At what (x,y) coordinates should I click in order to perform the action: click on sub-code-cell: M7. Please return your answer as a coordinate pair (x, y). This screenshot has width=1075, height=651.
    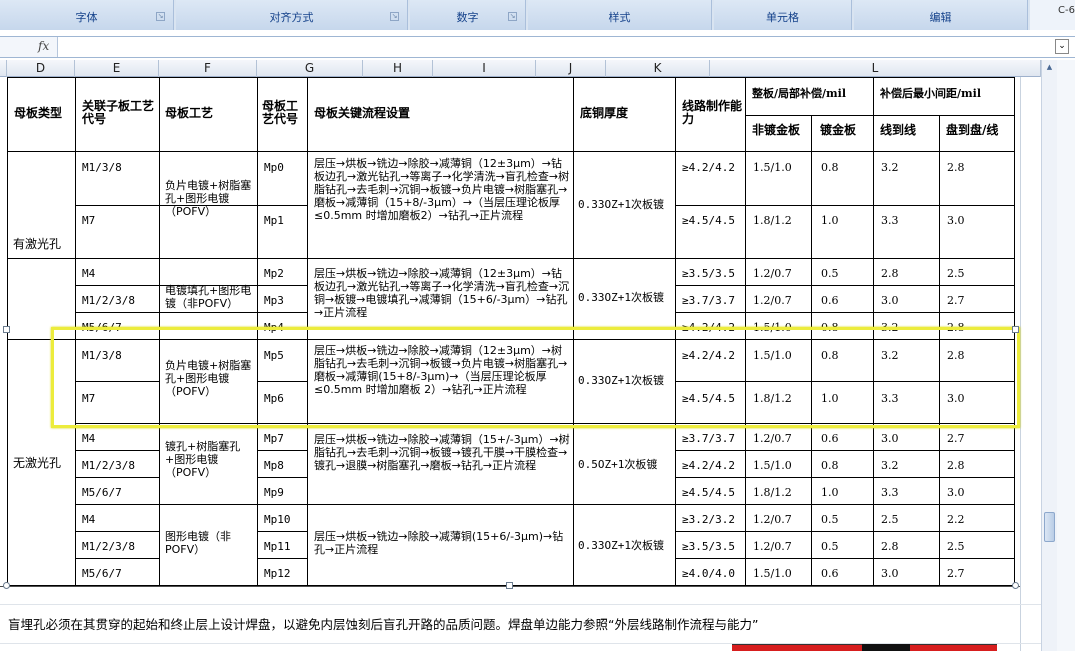
    Looking at the image, I should click on (89, 220).